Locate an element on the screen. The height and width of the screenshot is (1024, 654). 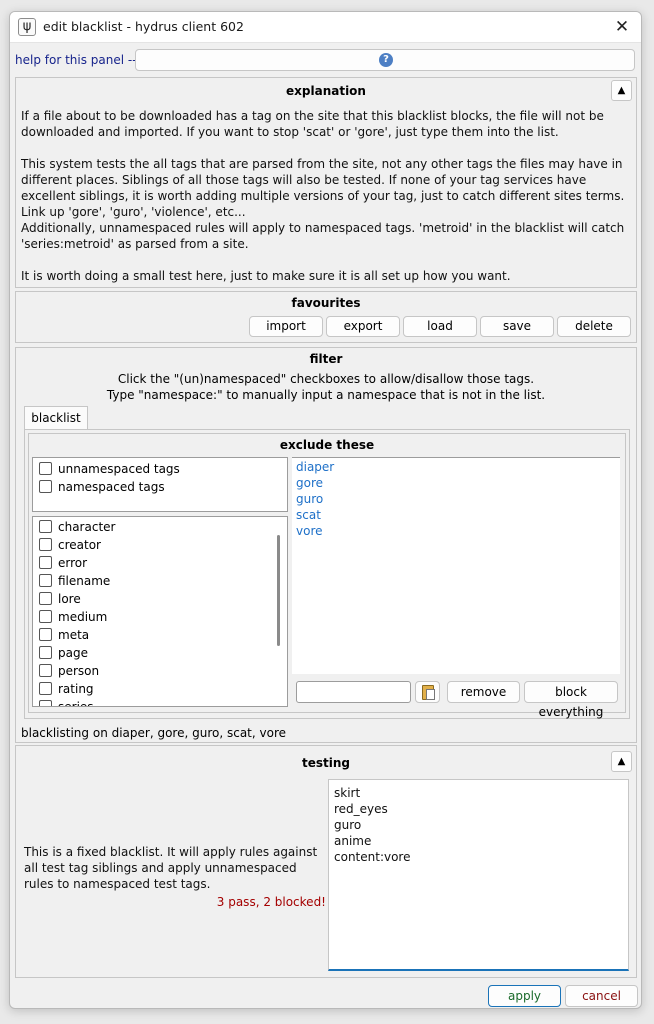
help-button: ? is located at coordinates (385, 60).